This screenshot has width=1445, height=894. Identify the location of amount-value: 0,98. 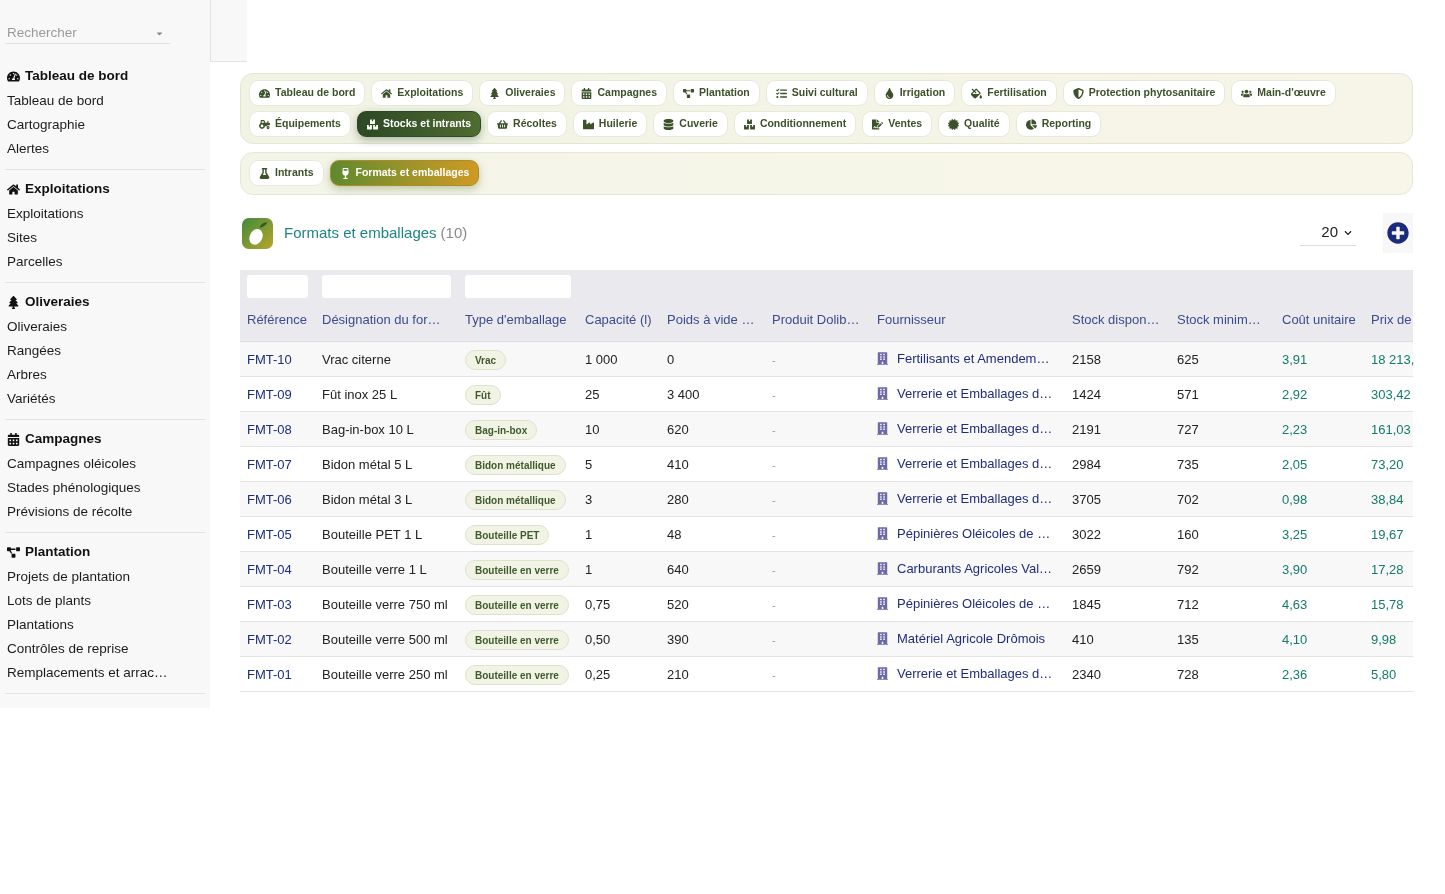
(1295, 499).